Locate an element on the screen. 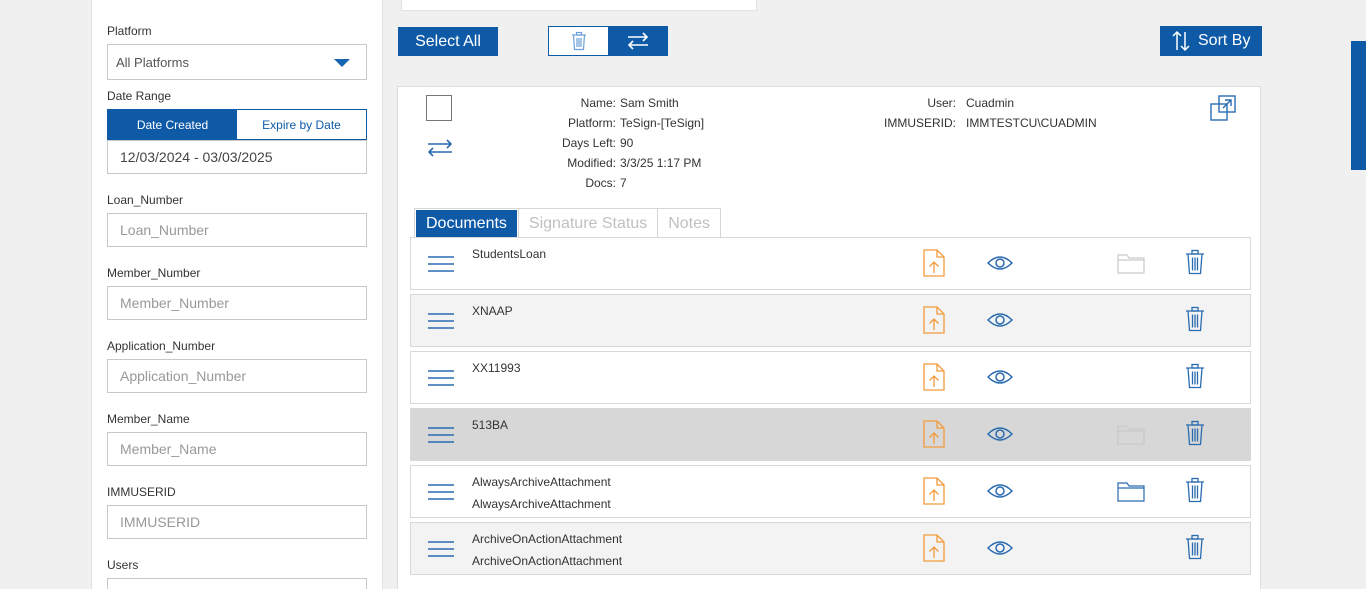 The width and height of the screenshot is (1366, 589). platform-value: TeSign-[TeSign] is located at coordinates (662, 123).